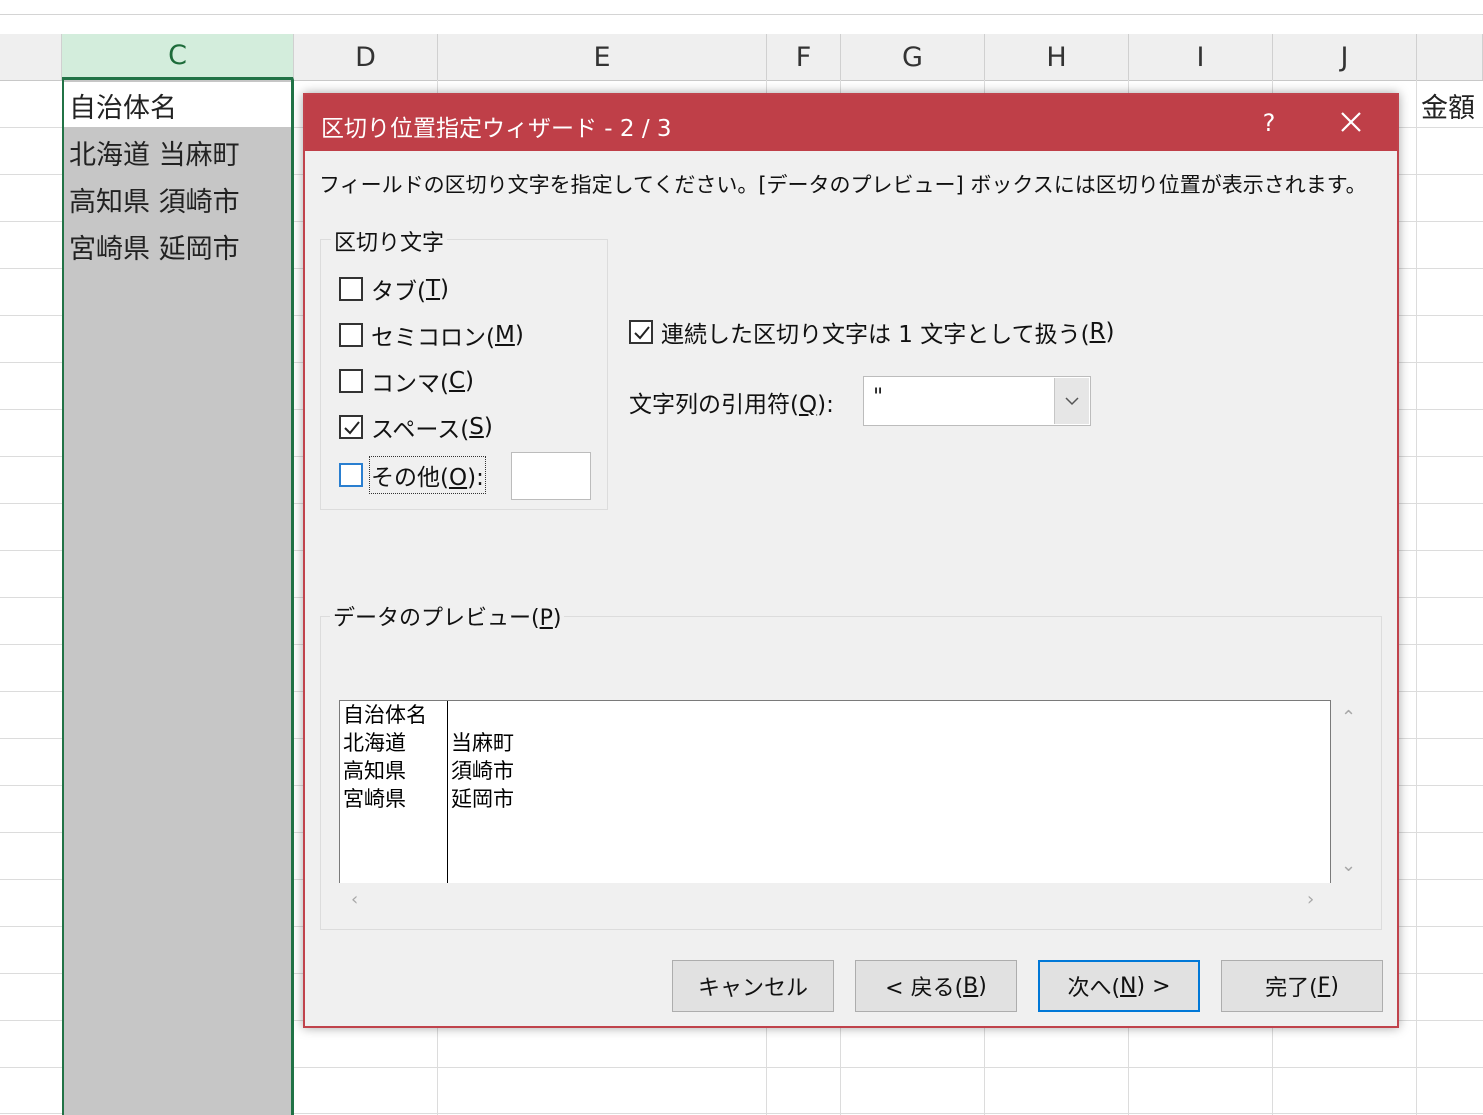  What do you see at coordinates (1057, 57) in the screenshot?
I see `column-header-h: H` at bounding box center [1057, 57].